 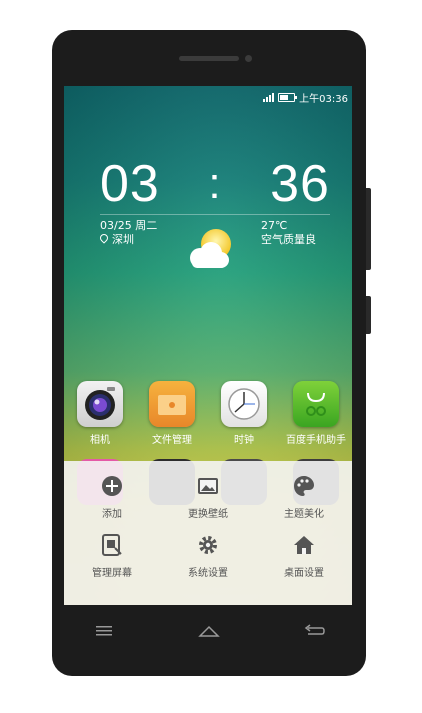 What do you see at coordinates (323, 99) in the screenshot?
I see `status-time: 上午03:36` at bounding box center [323, 99].